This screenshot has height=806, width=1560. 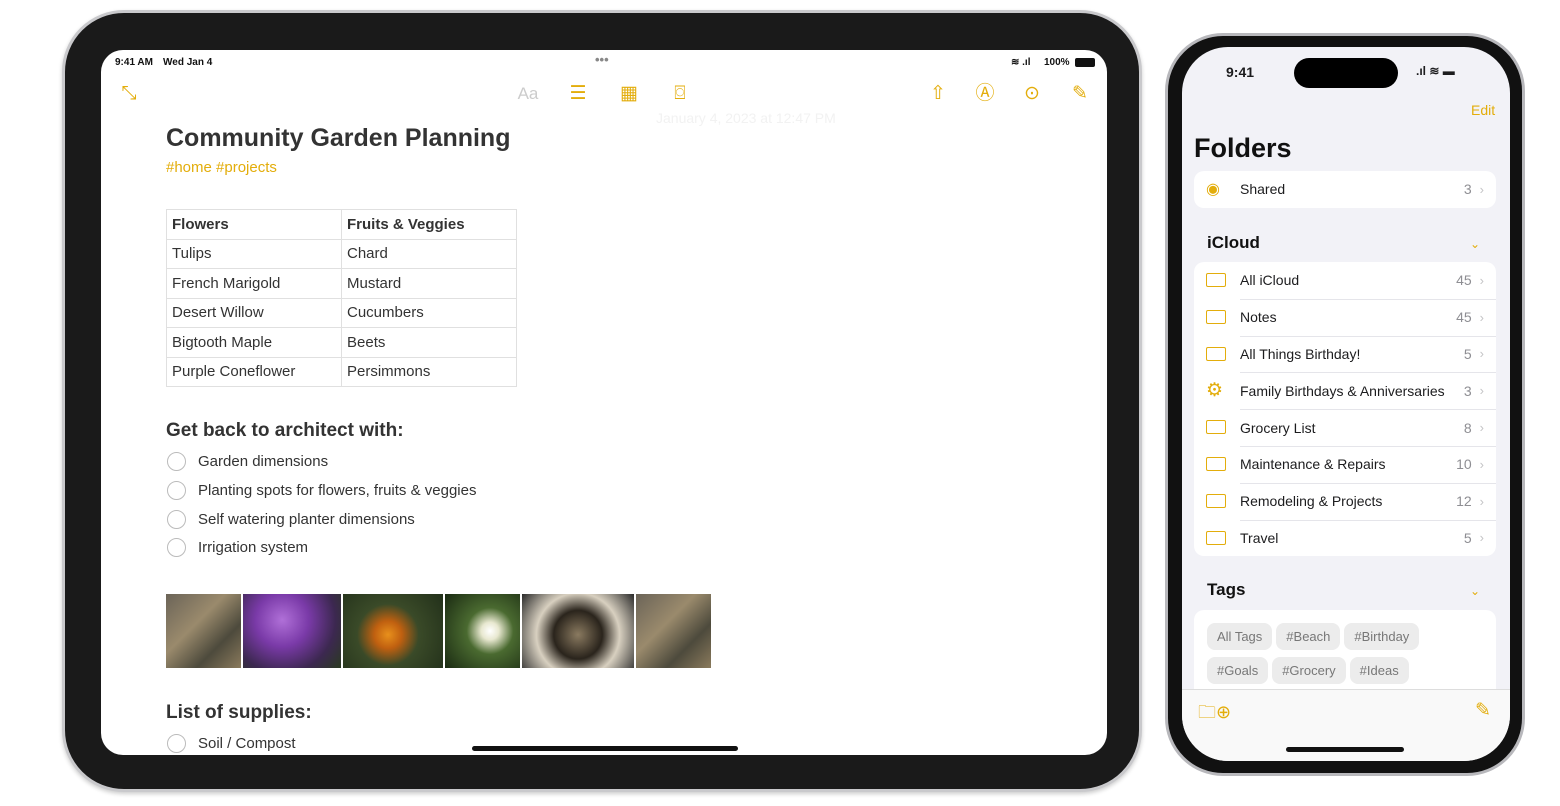 I want to click on format-button: Aa, so click(x=528, y=94).